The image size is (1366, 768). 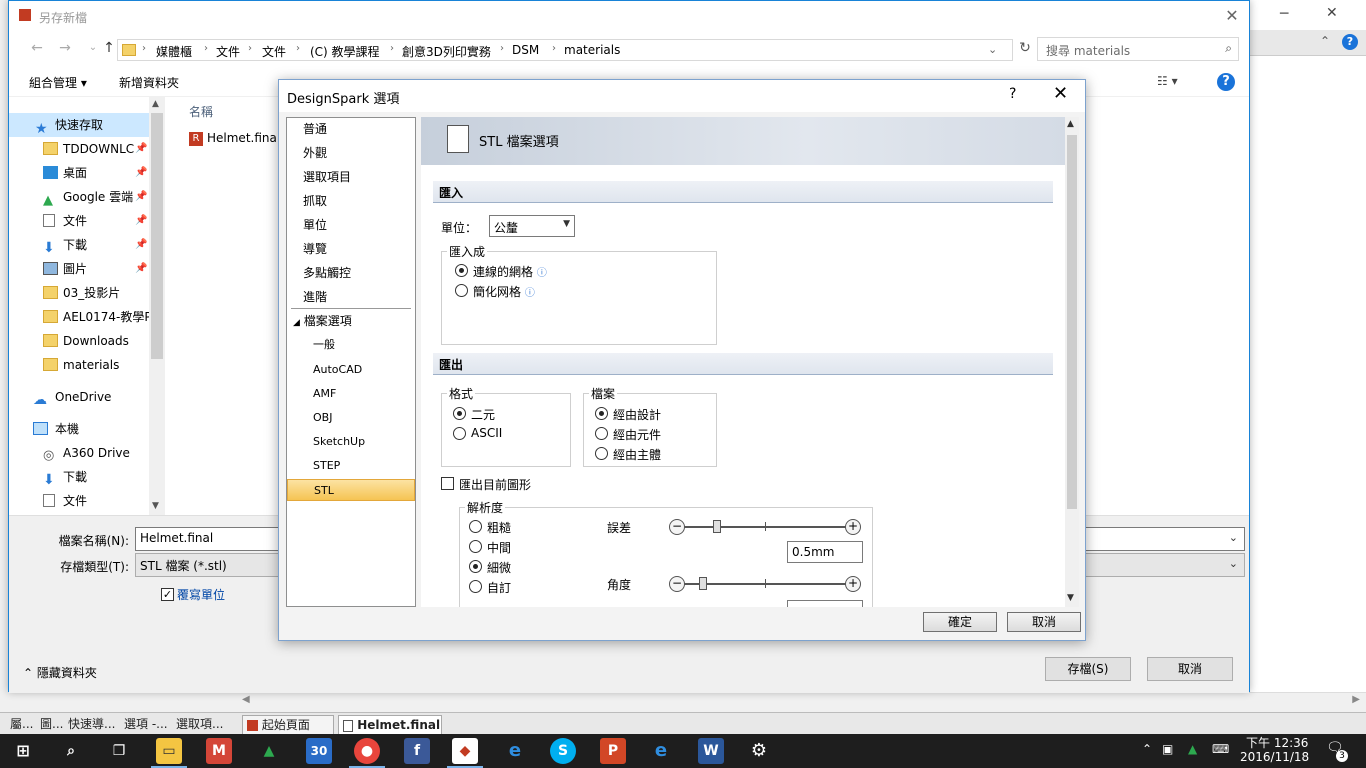 I want to click on google-drive-tray-icon: ▲, so click(x=1192, y=749).